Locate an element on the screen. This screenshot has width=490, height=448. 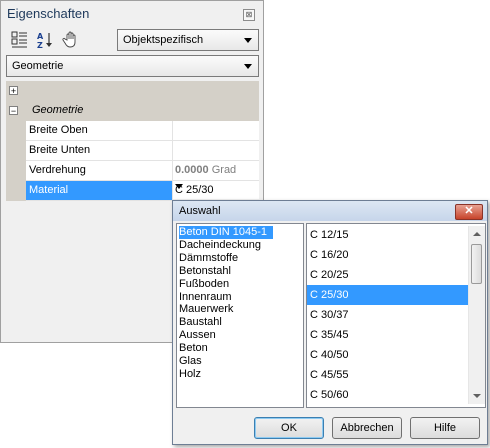
dialog-titlebar: Auswahl ✕ is located at coordinates (330, 211).